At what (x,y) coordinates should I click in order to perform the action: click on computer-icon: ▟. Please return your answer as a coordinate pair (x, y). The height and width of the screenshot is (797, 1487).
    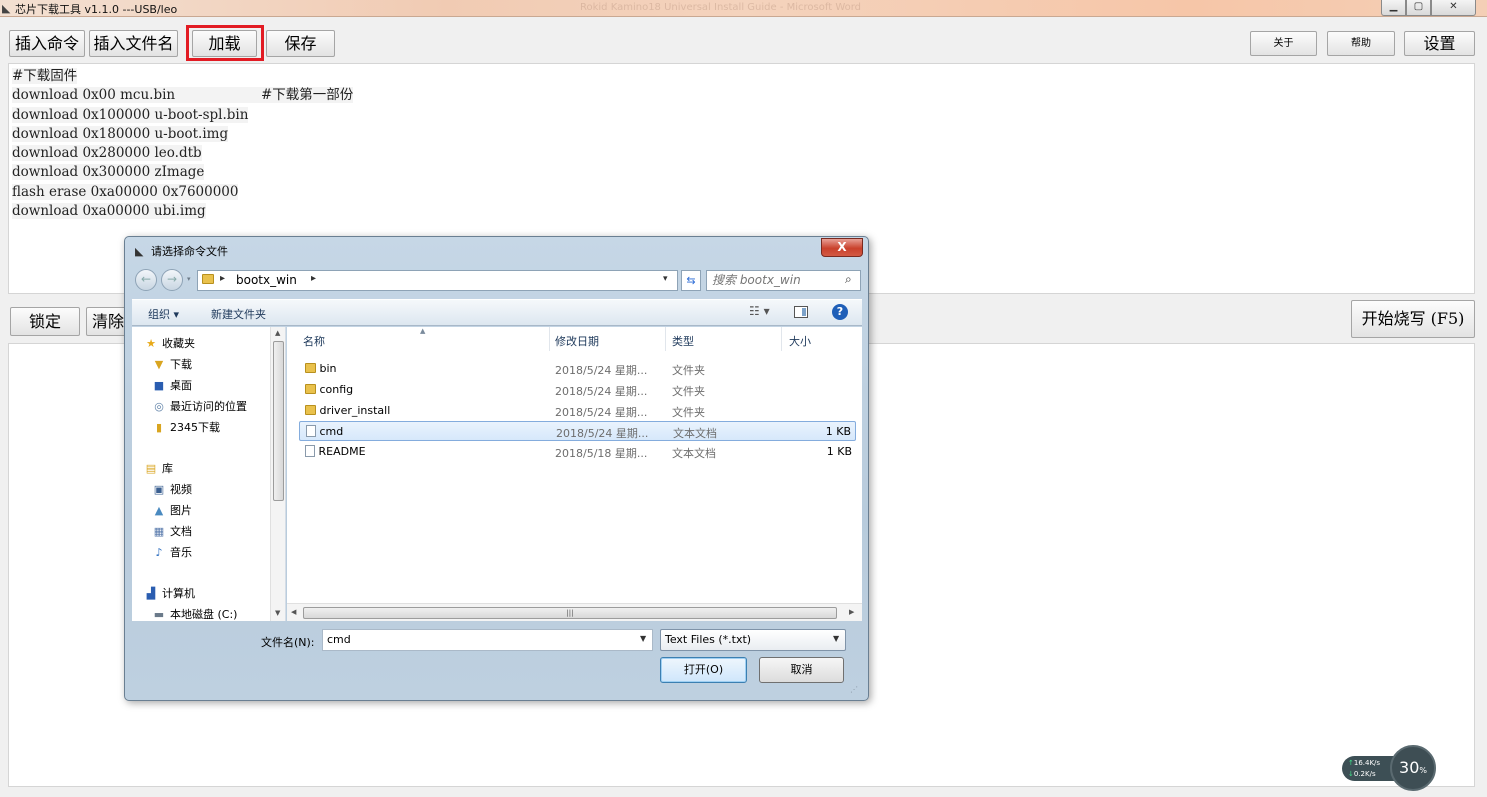
    Looking at the image, I should click on (151, 593).